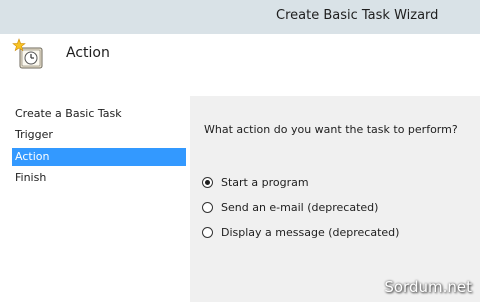  Describe the element at coordinates (99, 178) in the screenshot. I see `sidebar-item-finish: Finish` at that location.